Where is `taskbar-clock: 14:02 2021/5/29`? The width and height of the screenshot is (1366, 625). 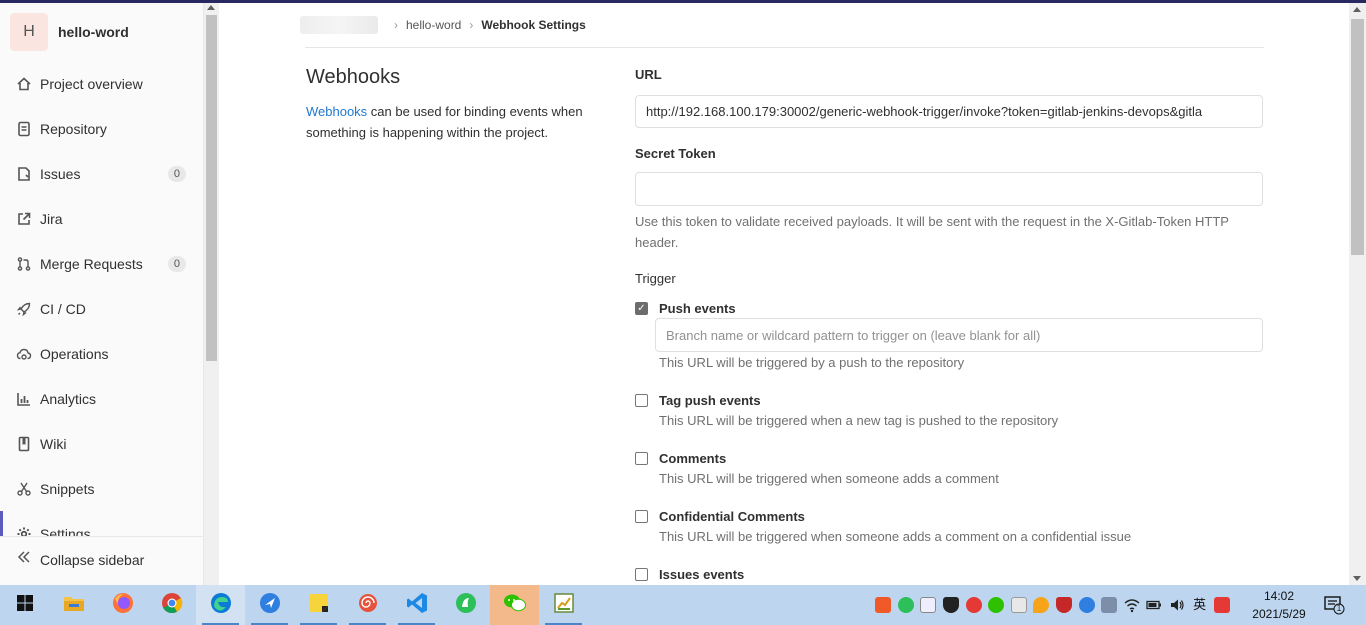
taskbar-clock: 14:02 2021/5/29 is located at coordinates (1279, 605).